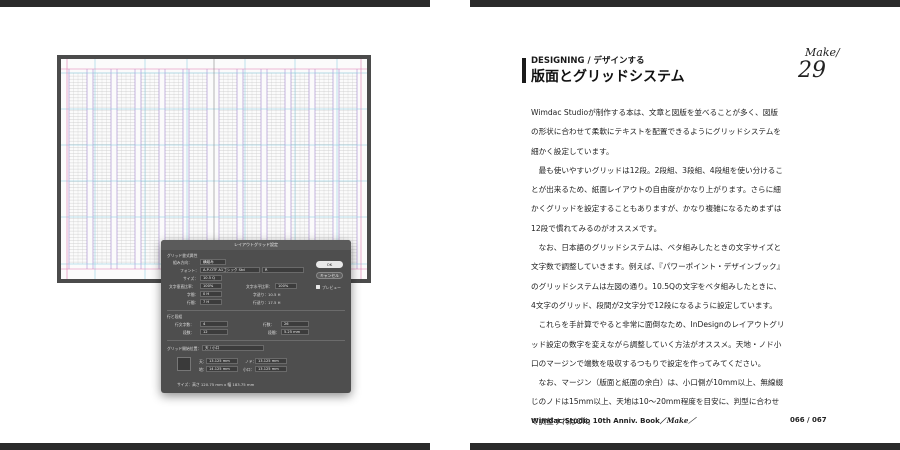 The image size is (900, 450). I want to click on size-footer: サイズ：高さ 120.75 mm x 幅 183.75 mm, so click(216, 384).